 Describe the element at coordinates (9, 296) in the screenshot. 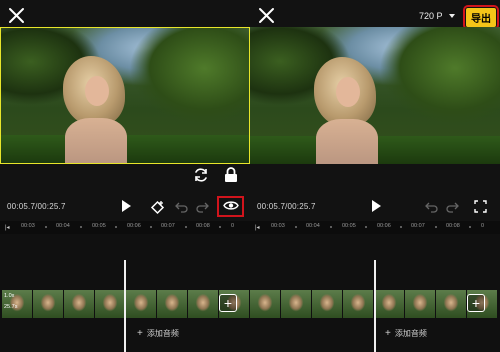

I see `clip-speed: 1.0x` at that location.